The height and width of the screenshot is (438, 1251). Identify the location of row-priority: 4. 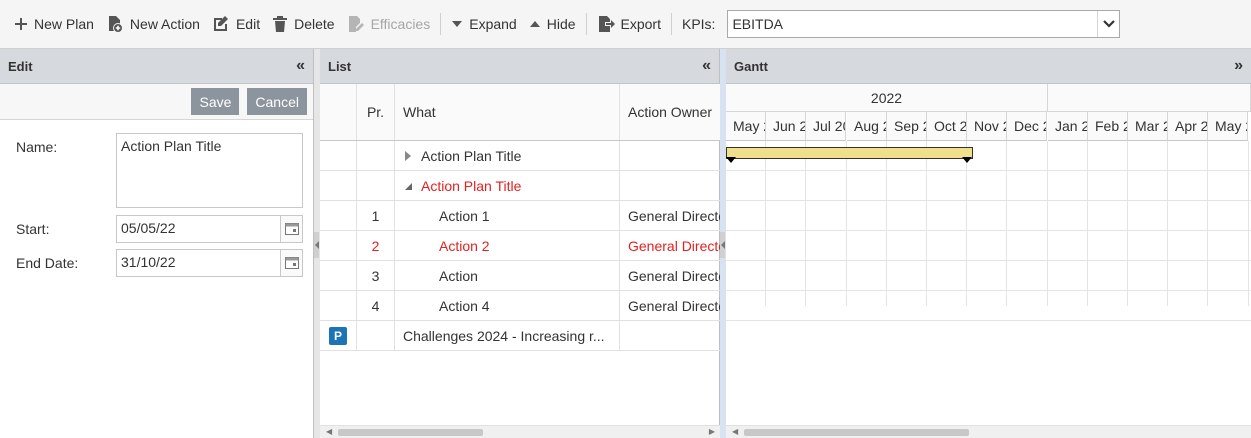
(376, 305).